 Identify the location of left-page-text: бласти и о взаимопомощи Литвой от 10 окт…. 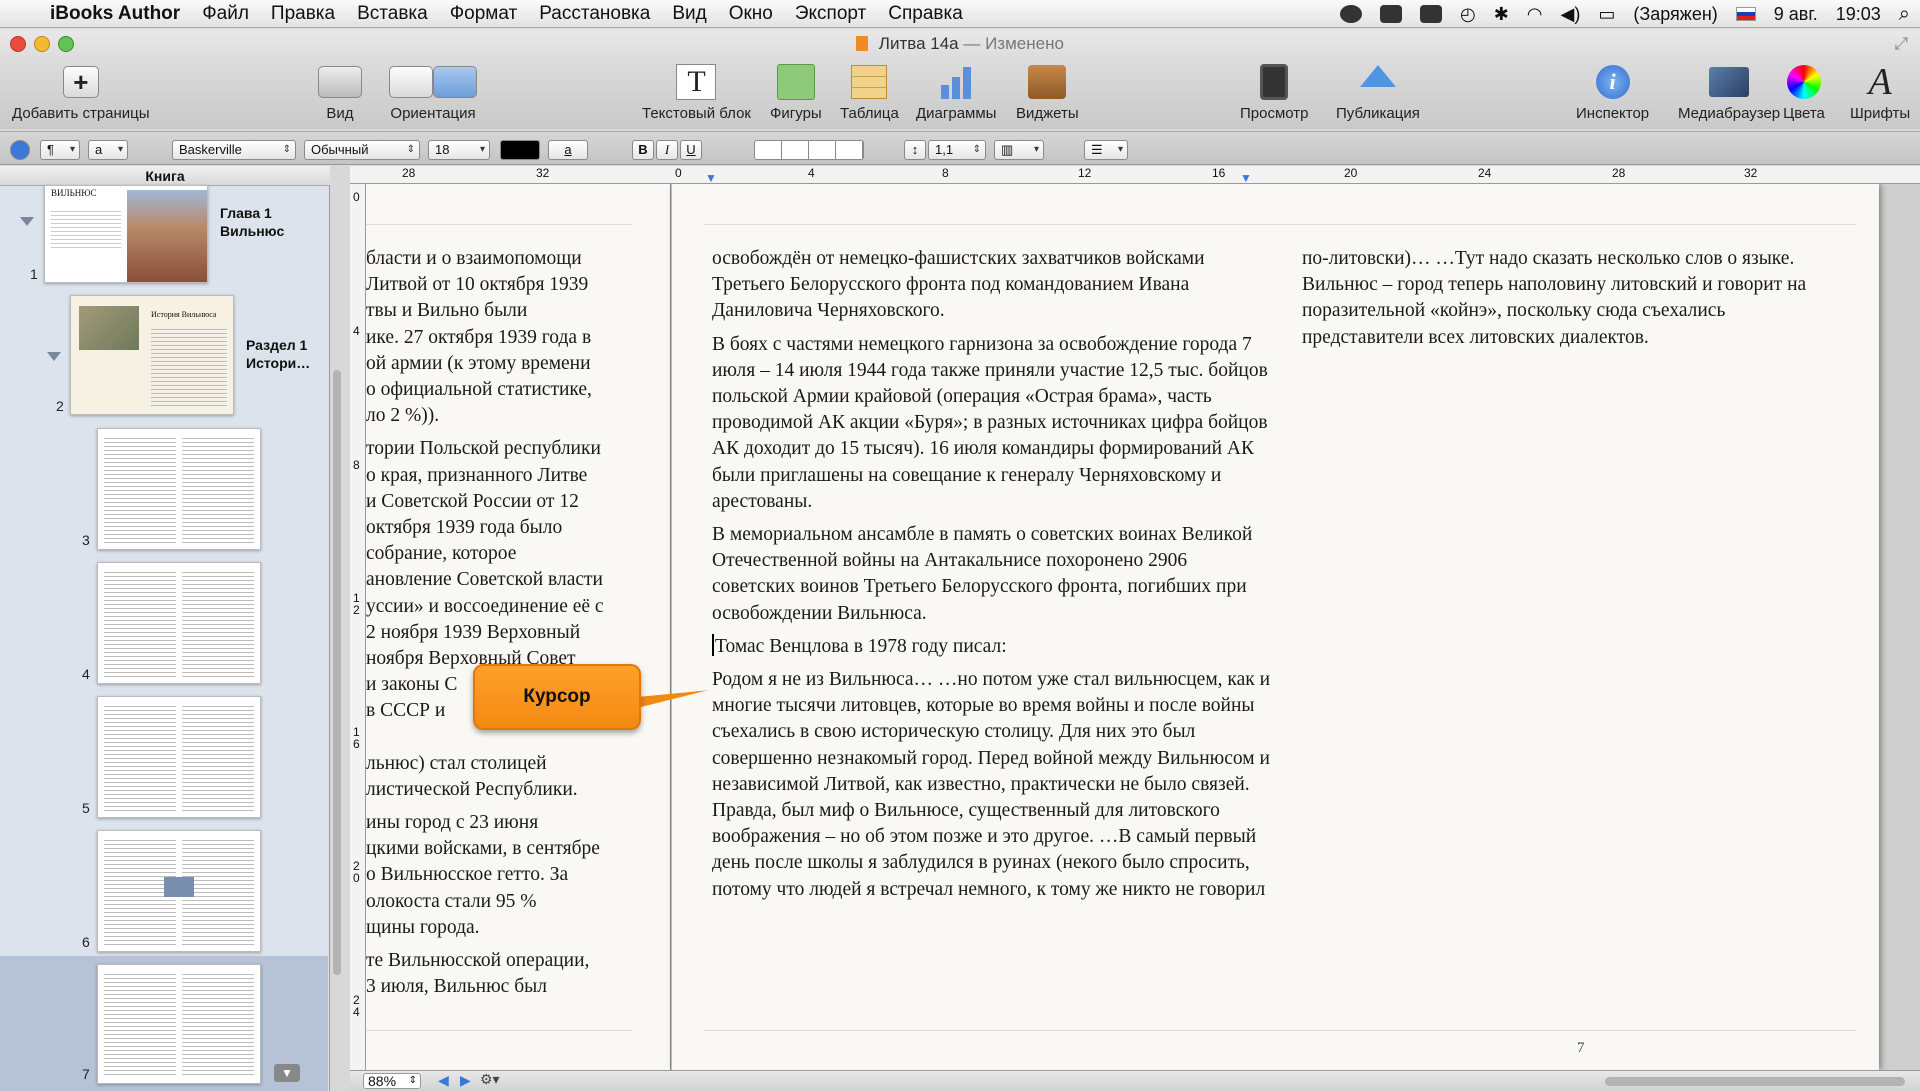
(516, 626).